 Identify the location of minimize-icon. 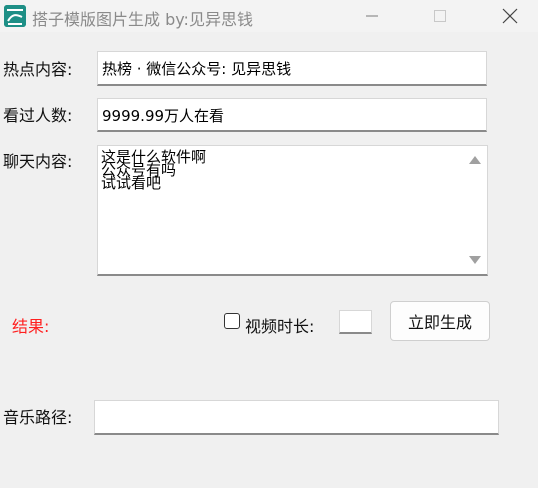
(372, 16).